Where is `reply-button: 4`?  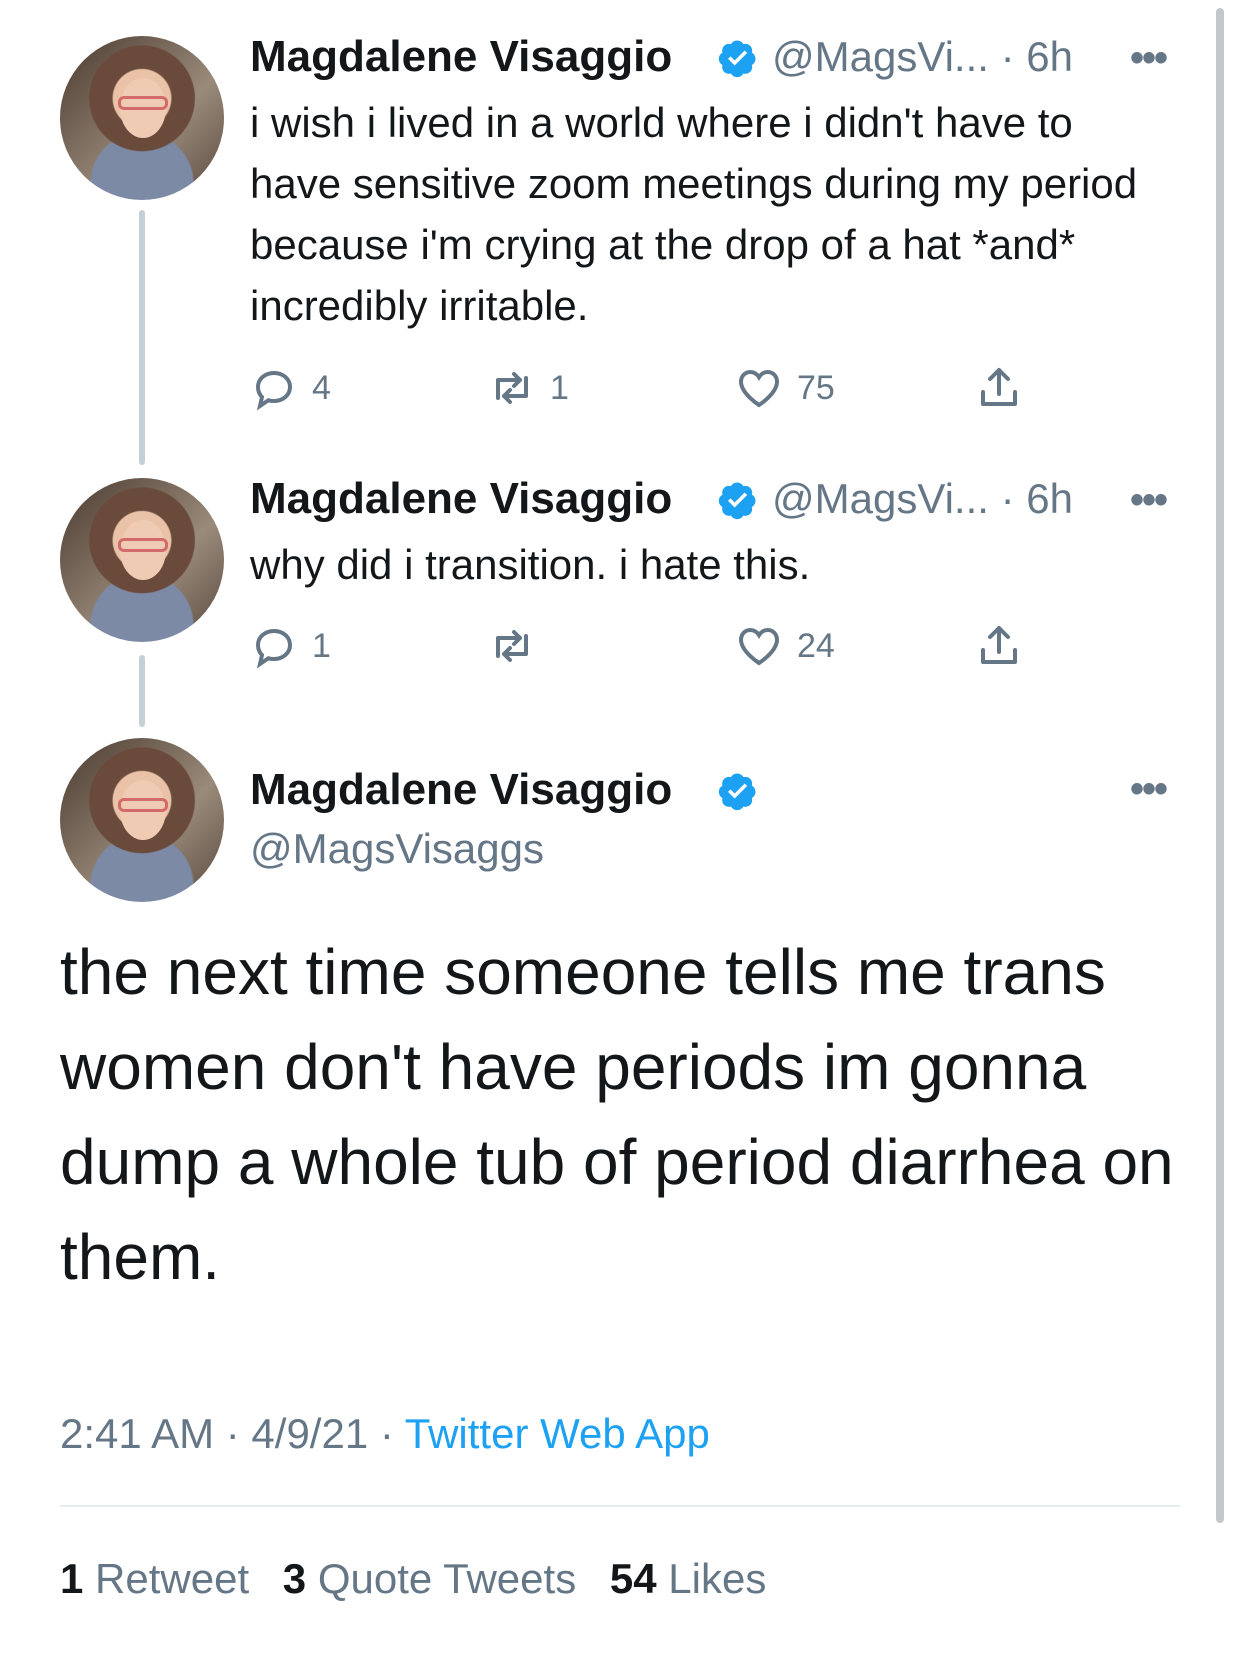
reply-button: 4 is located at coordinates (290, 388).